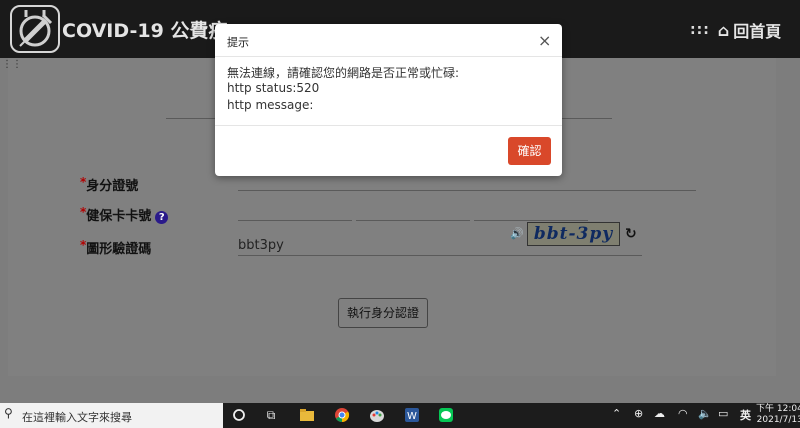 The height and width of the screenshot is (428, 800). What do you see at coordinates (307, 415) in the screenshot?
I see `file-explorer-icon` at bounding box center [307, 415].